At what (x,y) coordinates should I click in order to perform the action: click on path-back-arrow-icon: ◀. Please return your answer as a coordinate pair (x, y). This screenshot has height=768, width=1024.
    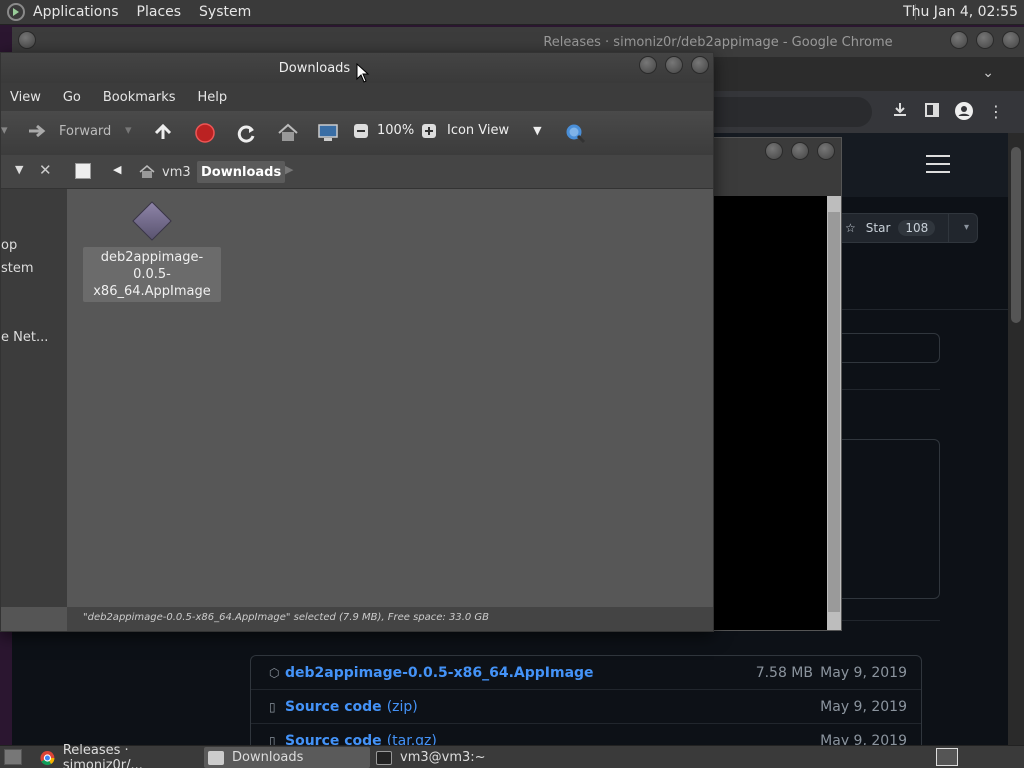
    Looking at the image, I should click on (117, 169).